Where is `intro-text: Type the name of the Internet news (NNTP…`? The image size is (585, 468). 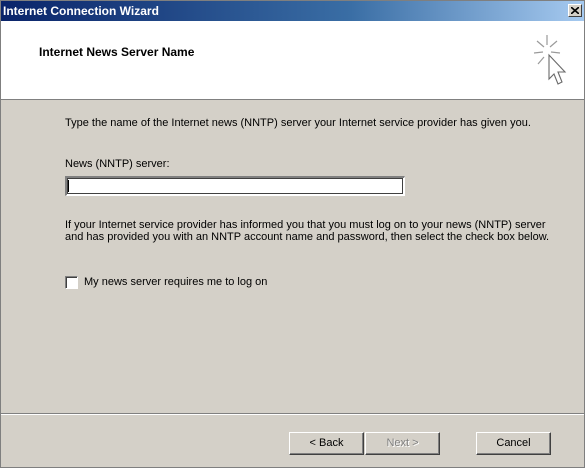
intro-text: Type the name of the Internet news (NNTP… is located at coordinates (298, 123).